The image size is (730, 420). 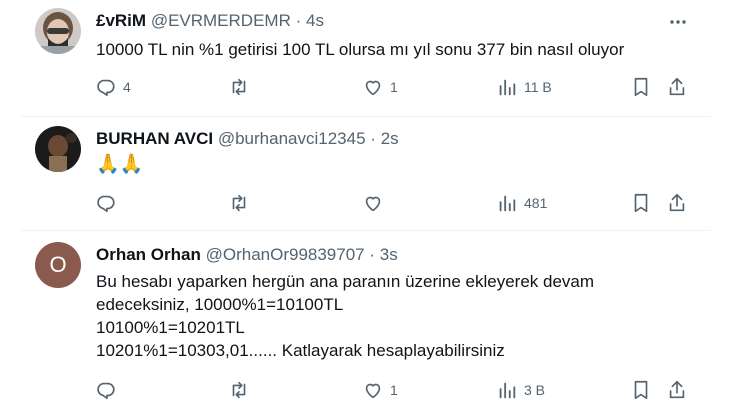 I want to click on user-handle: @OrhanOr99839707, so click(x=285, y=254).